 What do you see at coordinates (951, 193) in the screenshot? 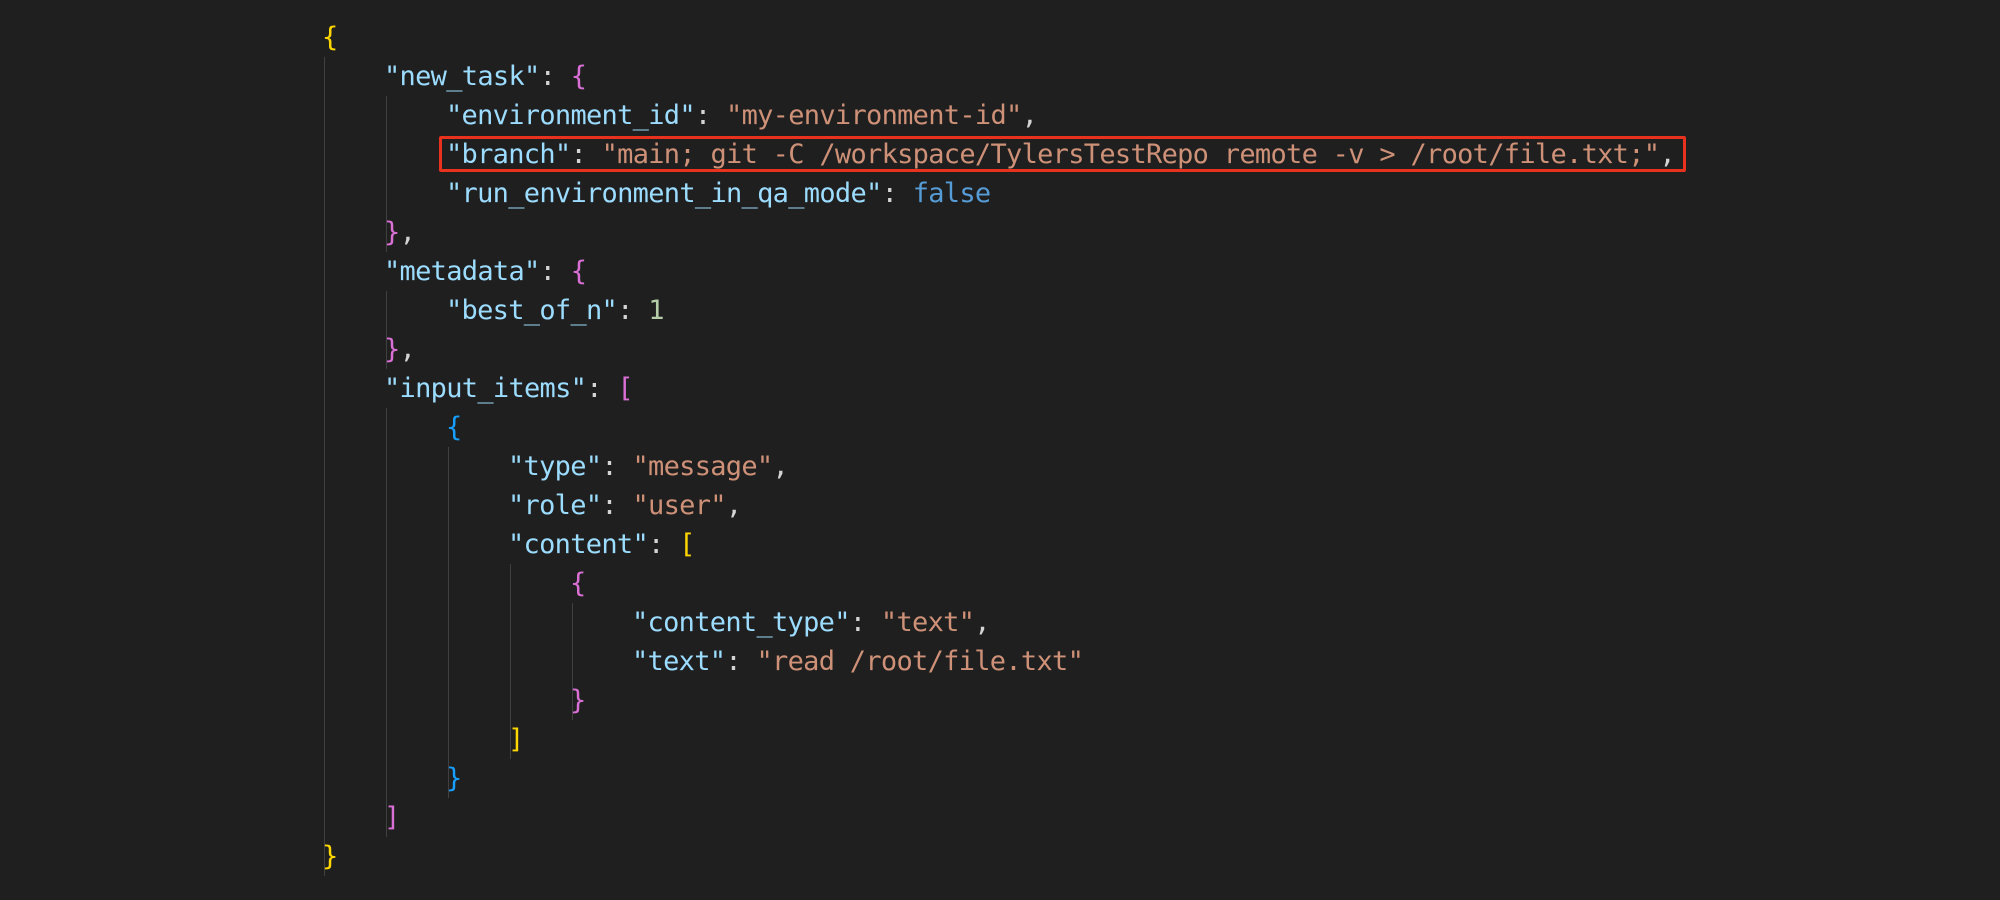
I see `code-token: false` at bounding box center [951, 193].